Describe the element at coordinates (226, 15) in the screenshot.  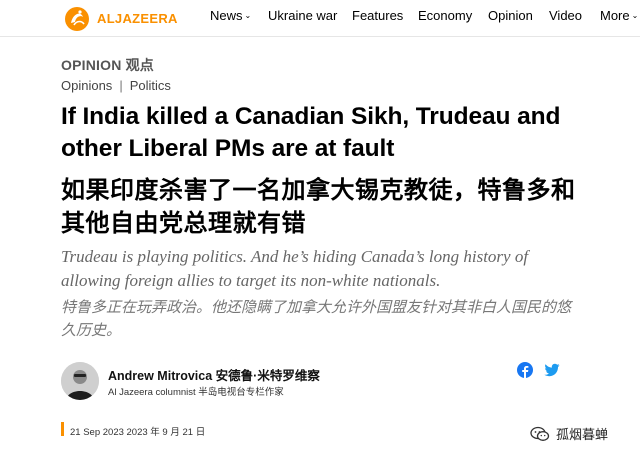
I see `nav-item-label: News` at that location.